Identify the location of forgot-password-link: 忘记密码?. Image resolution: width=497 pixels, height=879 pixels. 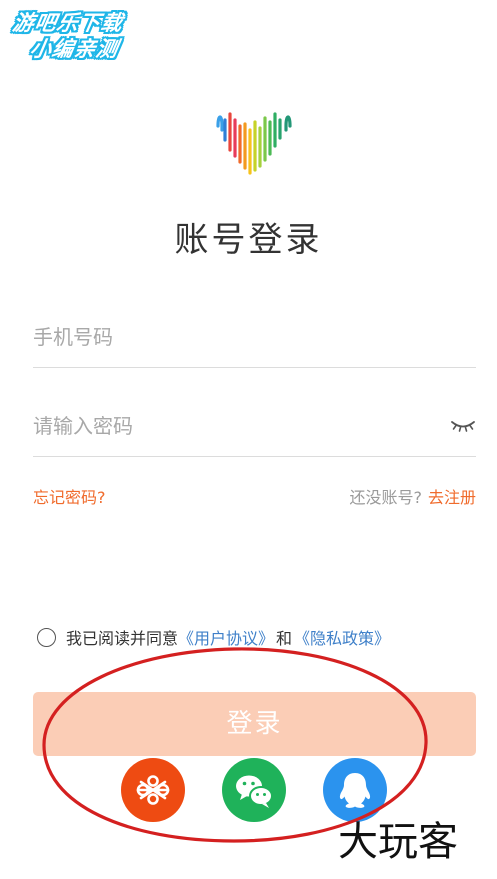
(69, 496).